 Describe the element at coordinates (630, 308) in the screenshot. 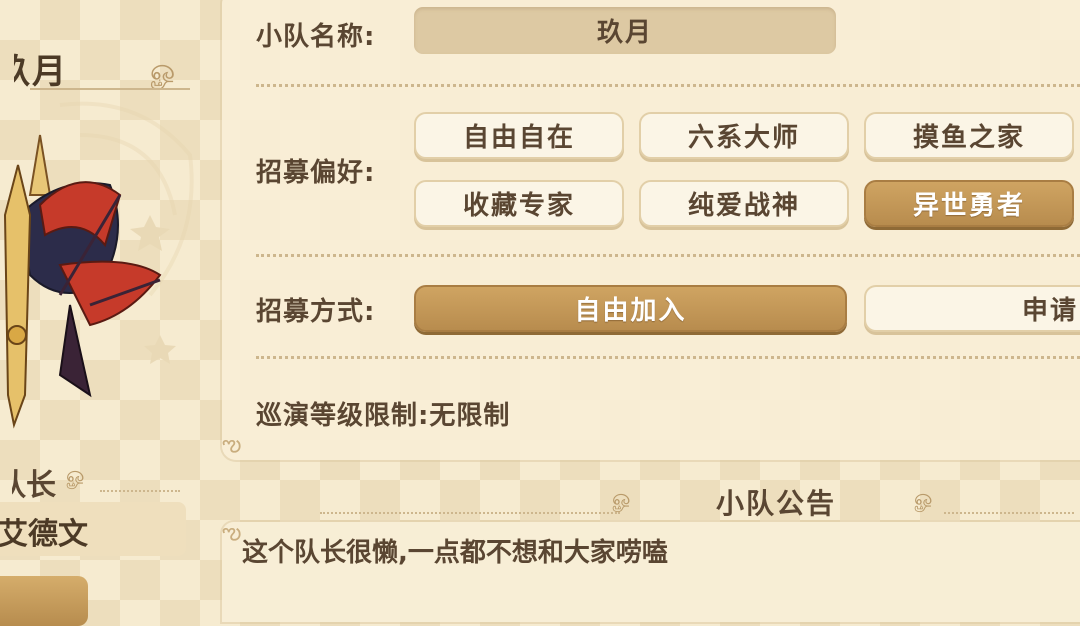

I see `method-free-join-button: 自由加入` at that location.